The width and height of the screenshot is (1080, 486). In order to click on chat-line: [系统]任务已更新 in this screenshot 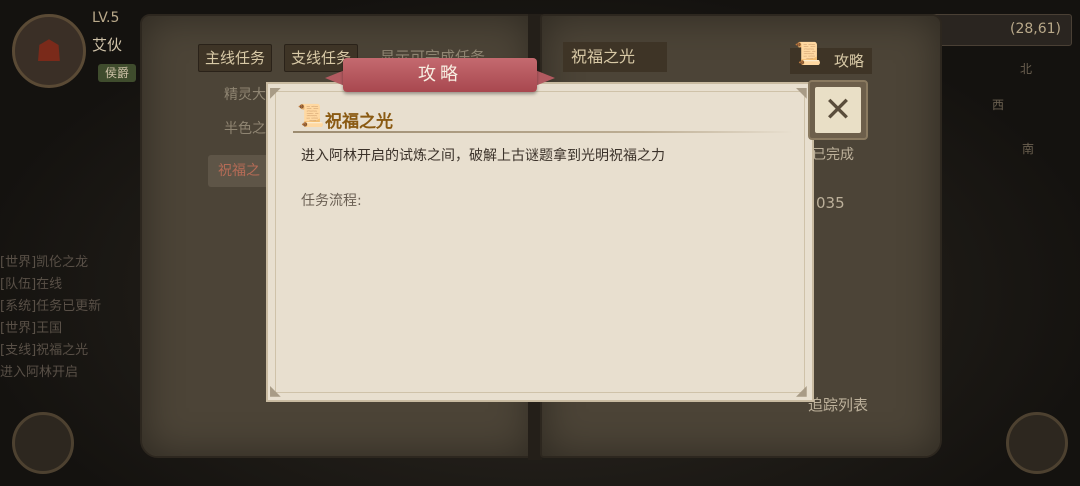, I will do `click(51, 306)`.